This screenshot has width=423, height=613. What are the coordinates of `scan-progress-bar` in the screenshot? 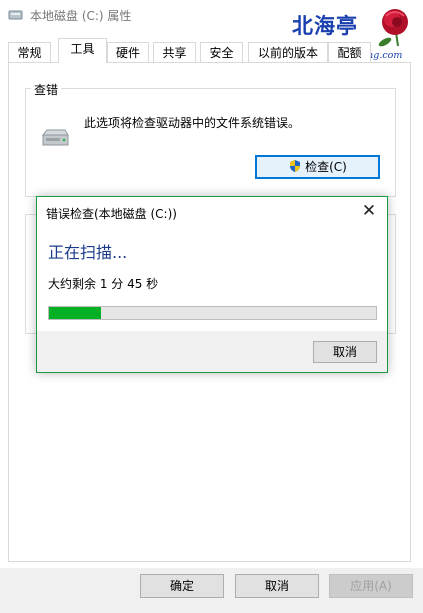 It's located at (212, 313).